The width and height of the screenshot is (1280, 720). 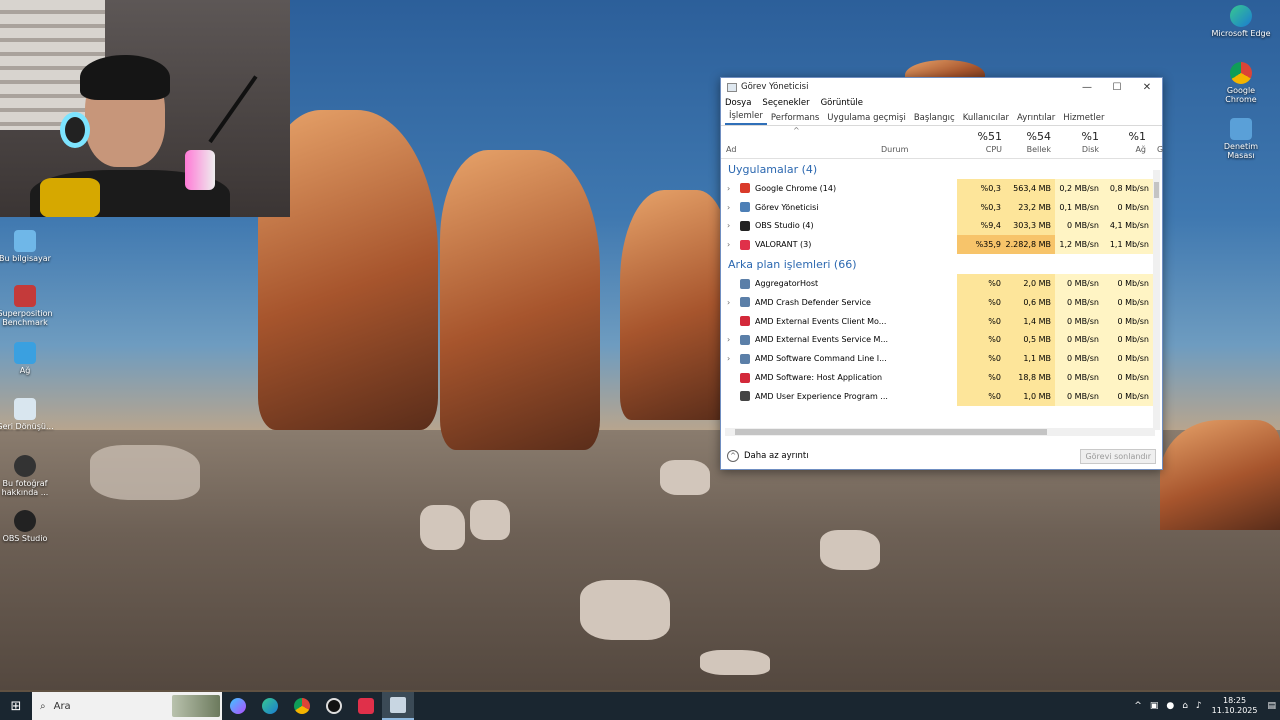 What do you see at coordinates (1123, 149) in the screenshot?
I see `column-network: Ağ` at bounding box center [1123, 149].